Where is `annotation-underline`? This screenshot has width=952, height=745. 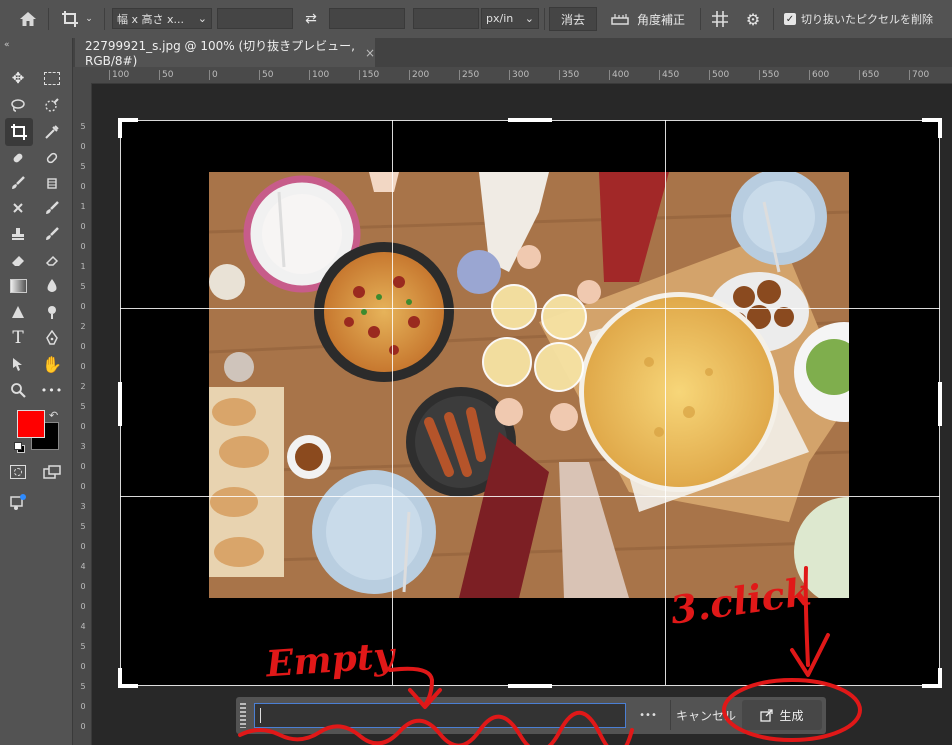 annotation-underline is located at coordinates (436, 727).